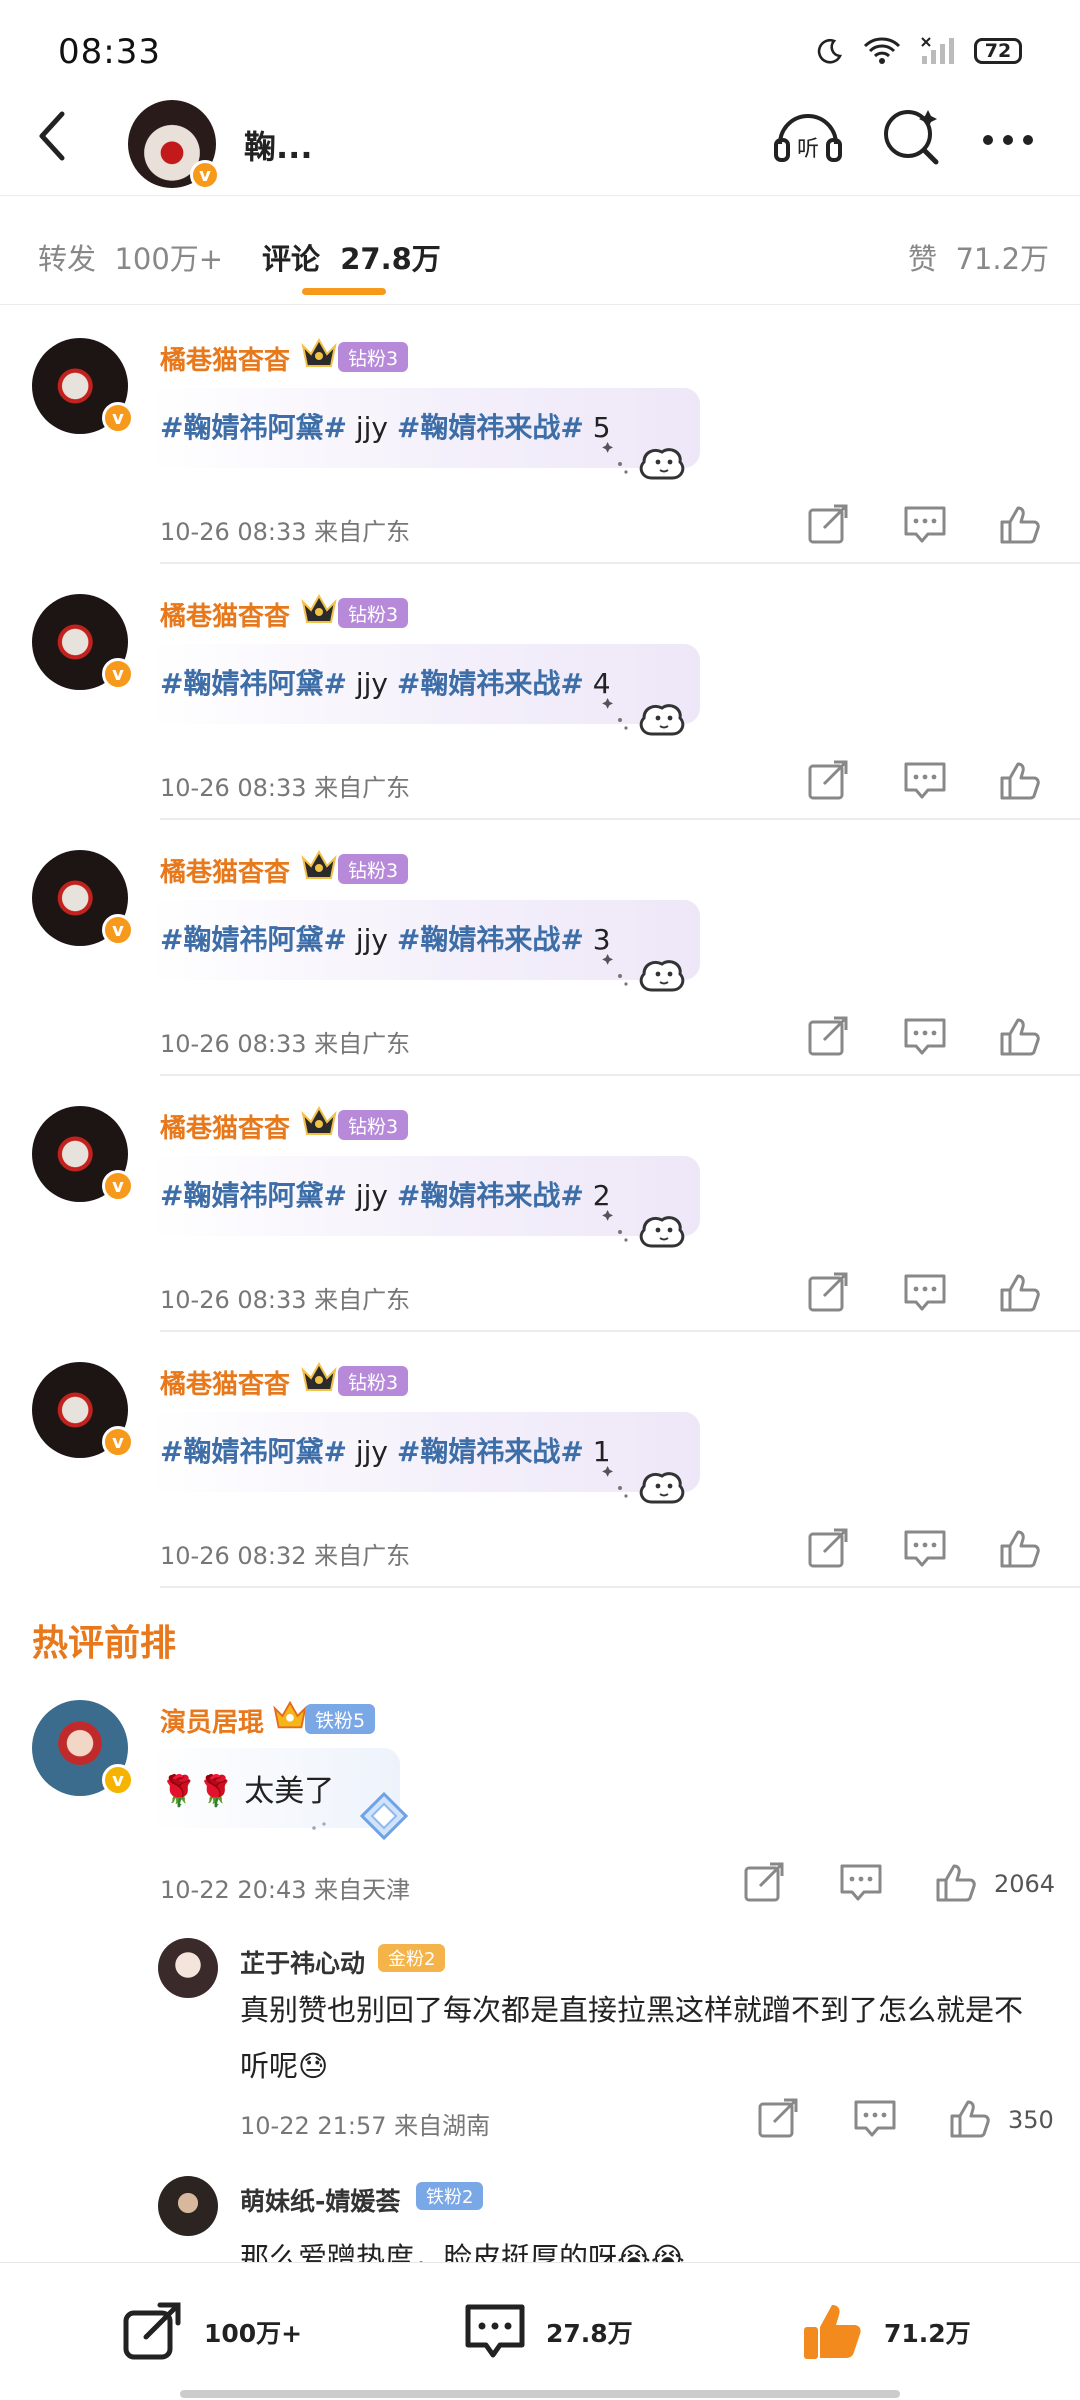 The image size is (1080, 2400). I want to click on reply-meta: 10-22 21:57 来自湖南, so click(365, 2126).